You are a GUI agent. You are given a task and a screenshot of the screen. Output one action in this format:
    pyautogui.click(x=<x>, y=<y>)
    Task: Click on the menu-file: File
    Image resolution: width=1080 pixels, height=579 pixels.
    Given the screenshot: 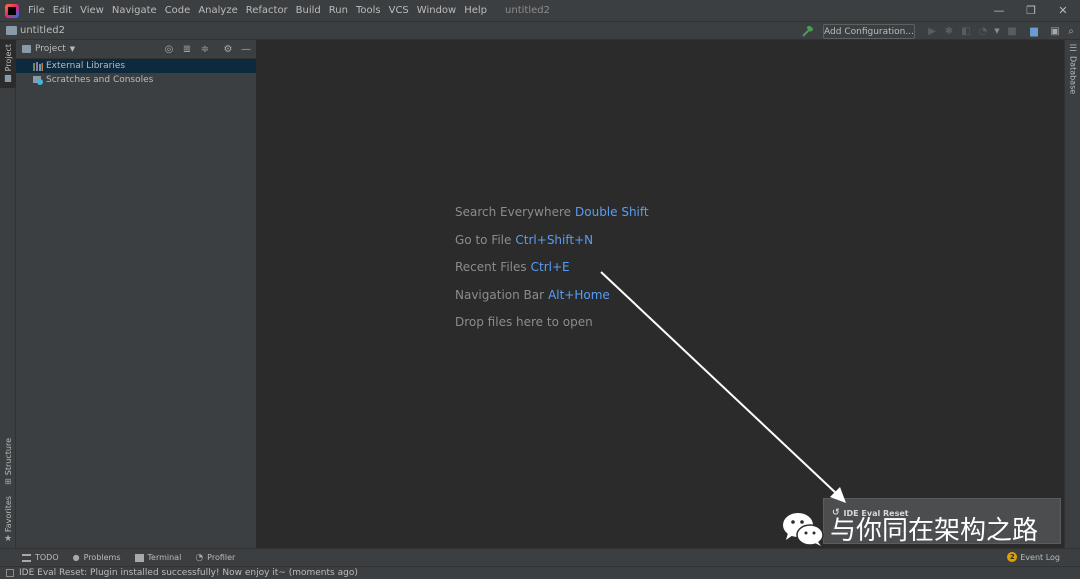 What is the action you would take?
    pyautogui.click(x=36, y=10)
    